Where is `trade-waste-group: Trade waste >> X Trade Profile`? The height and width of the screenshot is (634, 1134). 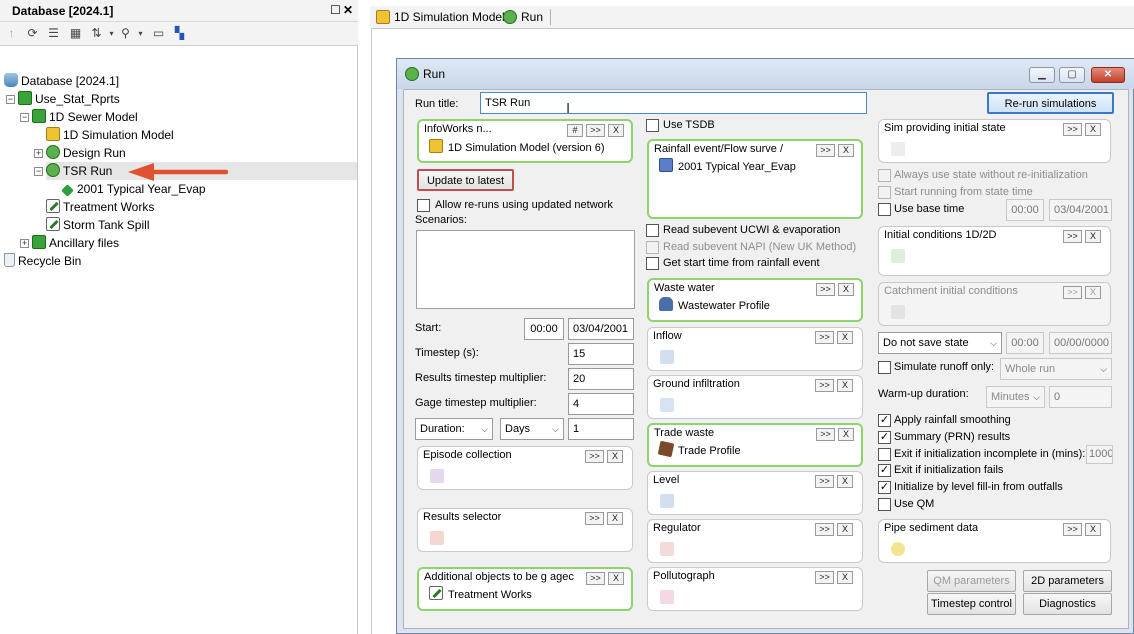 trade-waste-group: Trade waste >> X Trade Profile is located at coordinates (755, 445).